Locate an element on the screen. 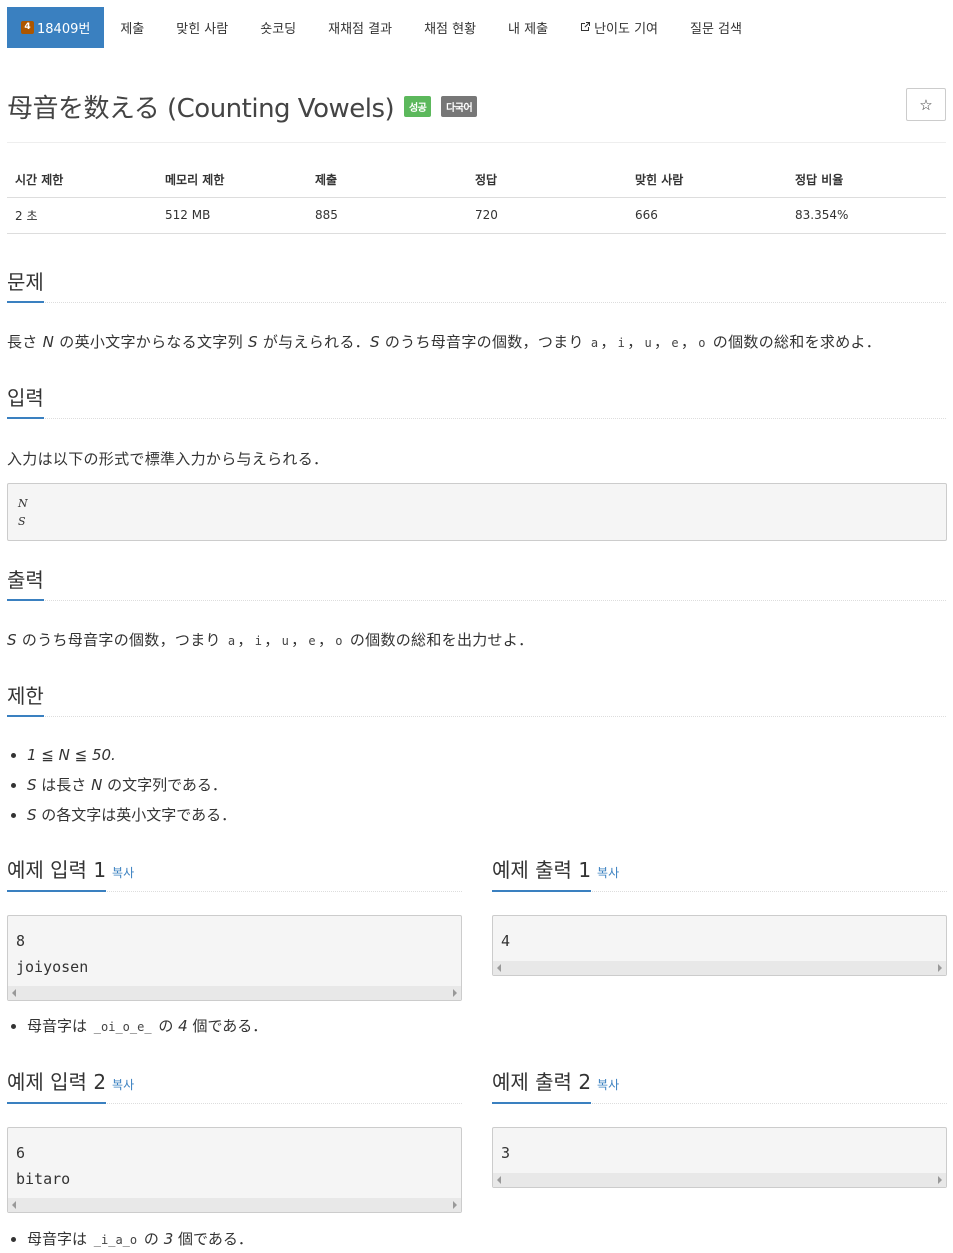 The height and width of the screenshot is (1253, 953). output-heading: 출력 is located at coordinates (25, 582).